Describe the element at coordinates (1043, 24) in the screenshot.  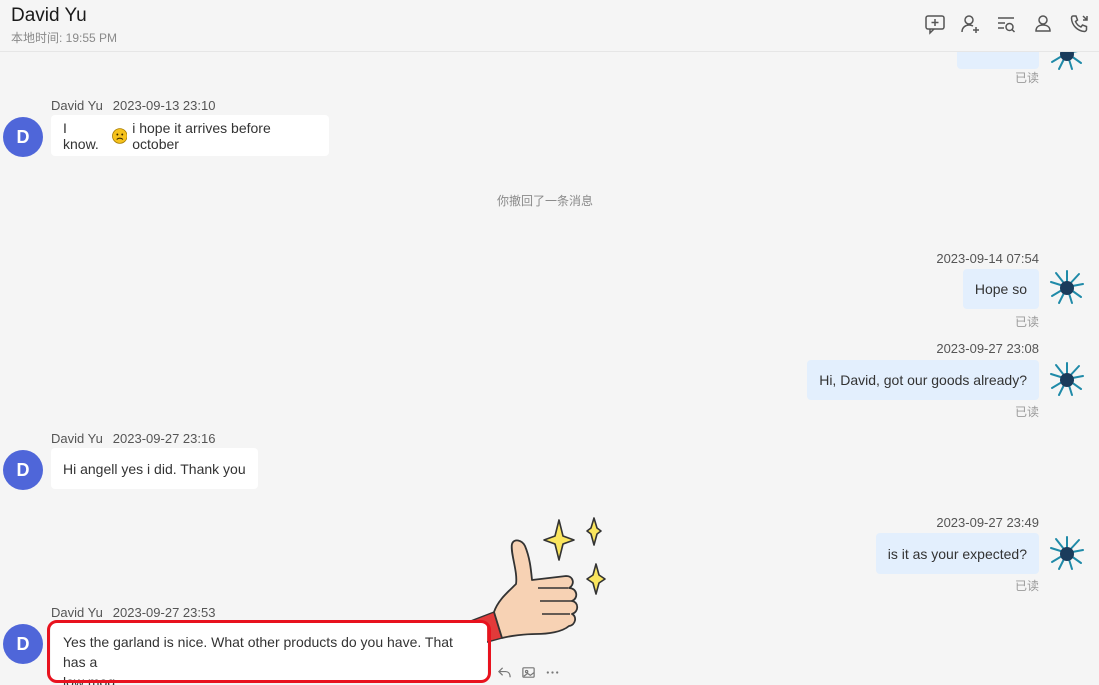
I see `user-settings-icon` at that location.